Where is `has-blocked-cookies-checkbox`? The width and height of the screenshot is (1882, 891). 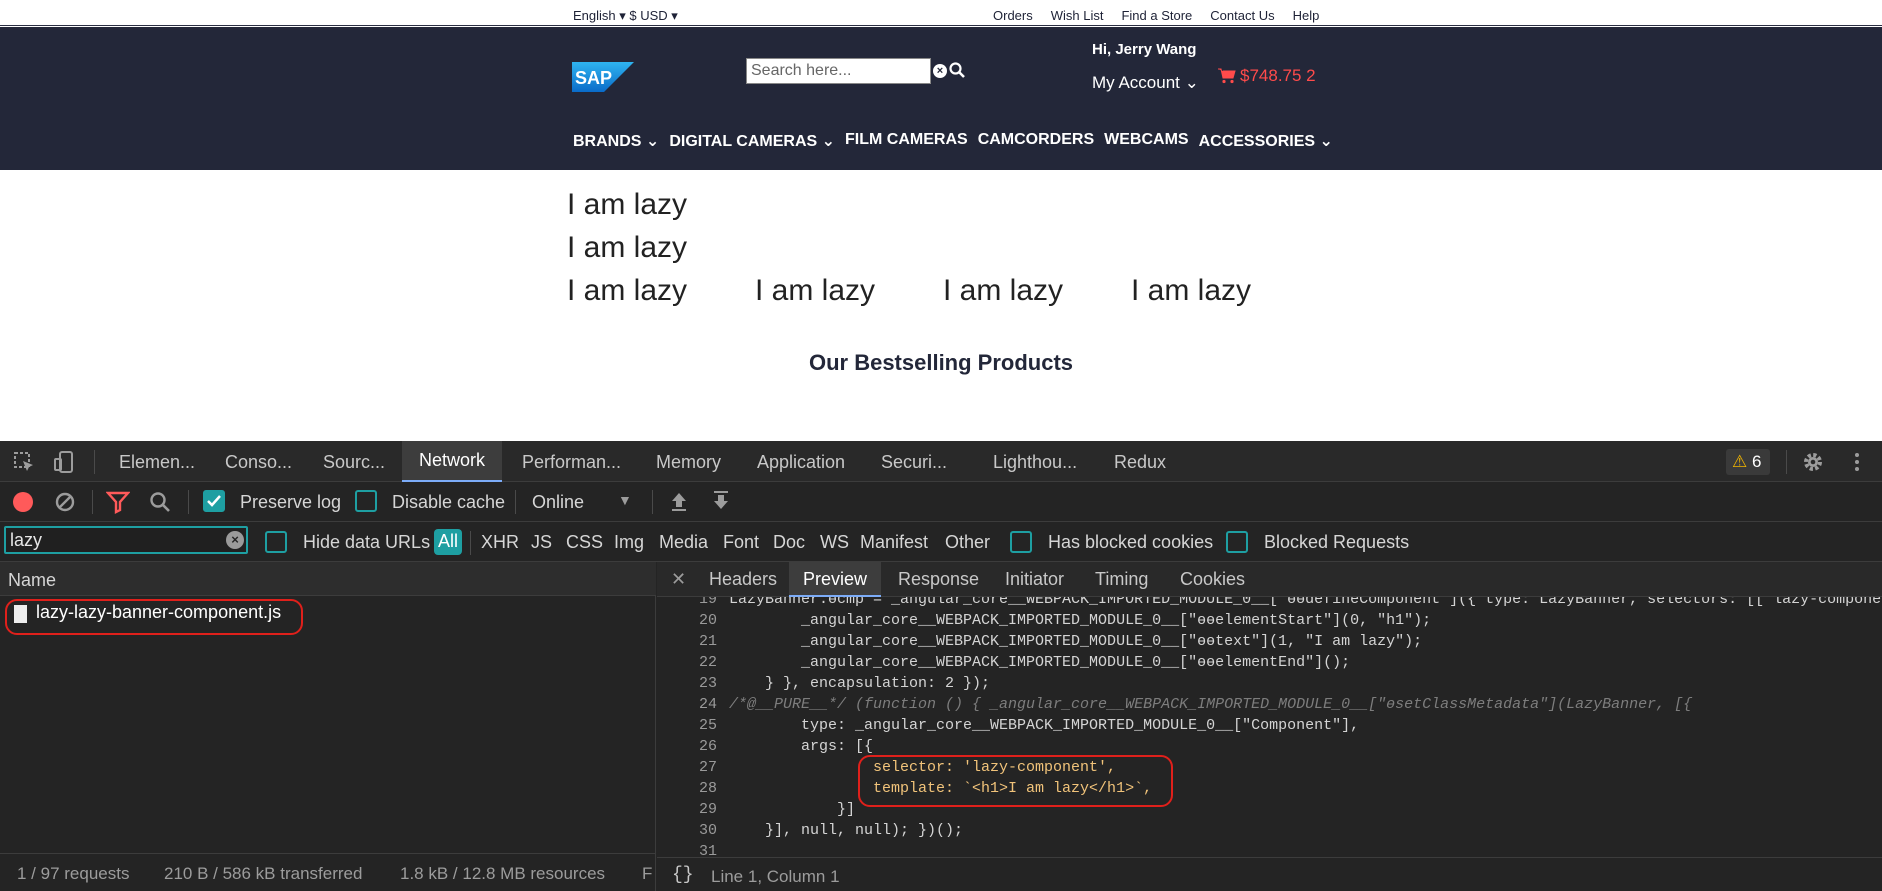 has-blocked-cookies-checkbox is located at coordinates (1021, 542).